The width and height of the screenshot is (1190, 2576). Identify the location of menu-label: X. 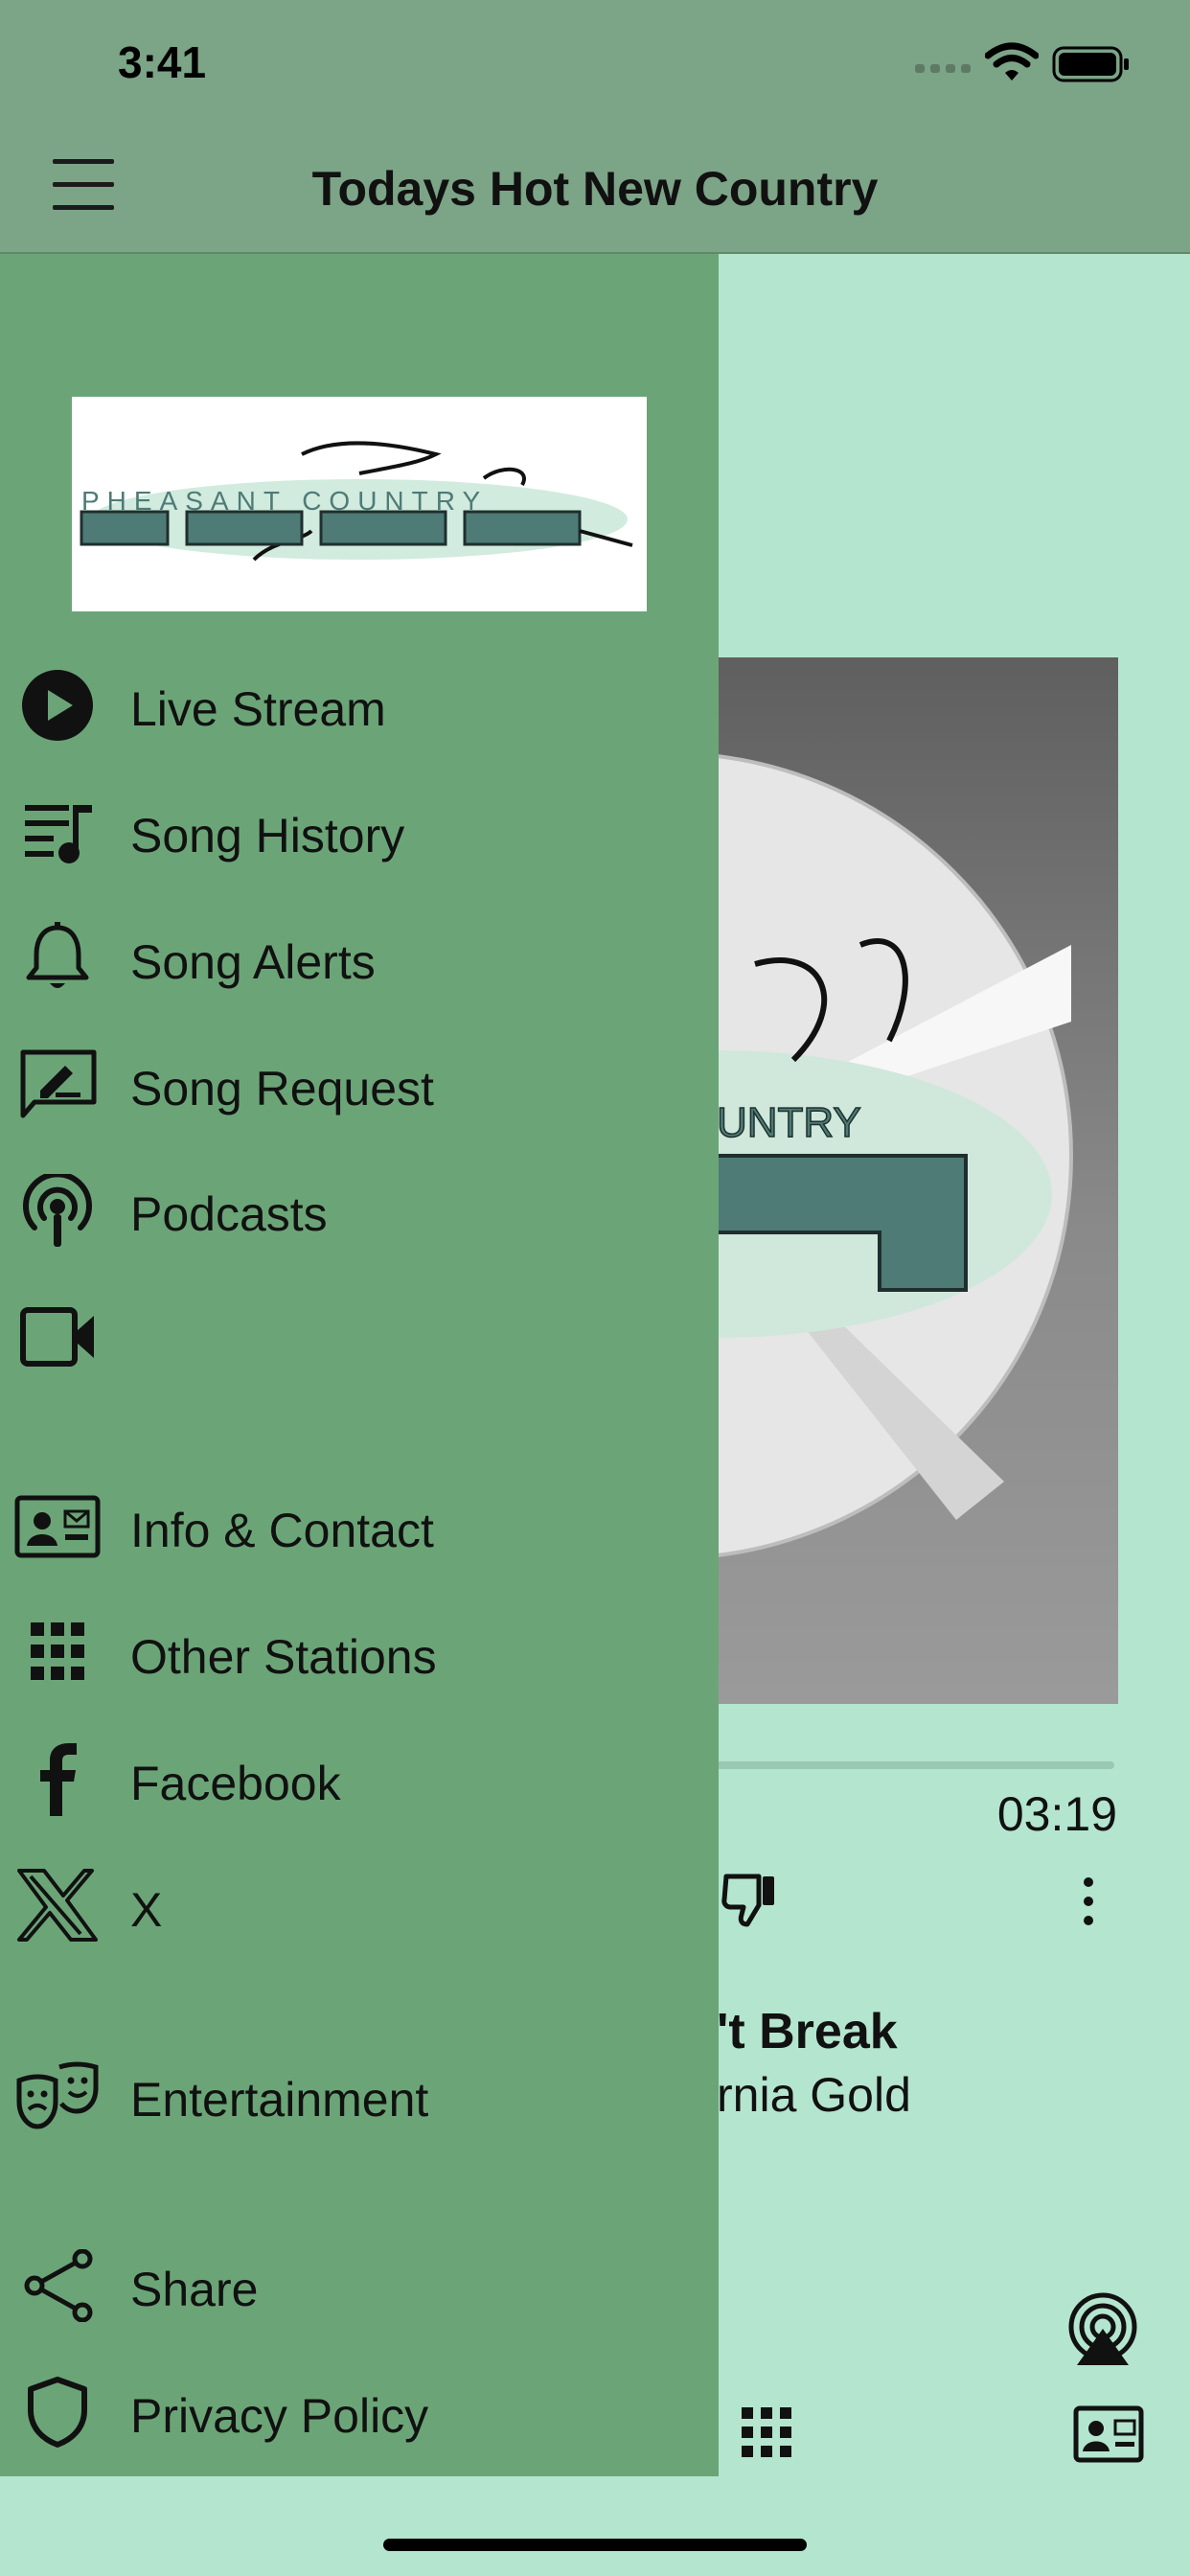
(147, 1910).